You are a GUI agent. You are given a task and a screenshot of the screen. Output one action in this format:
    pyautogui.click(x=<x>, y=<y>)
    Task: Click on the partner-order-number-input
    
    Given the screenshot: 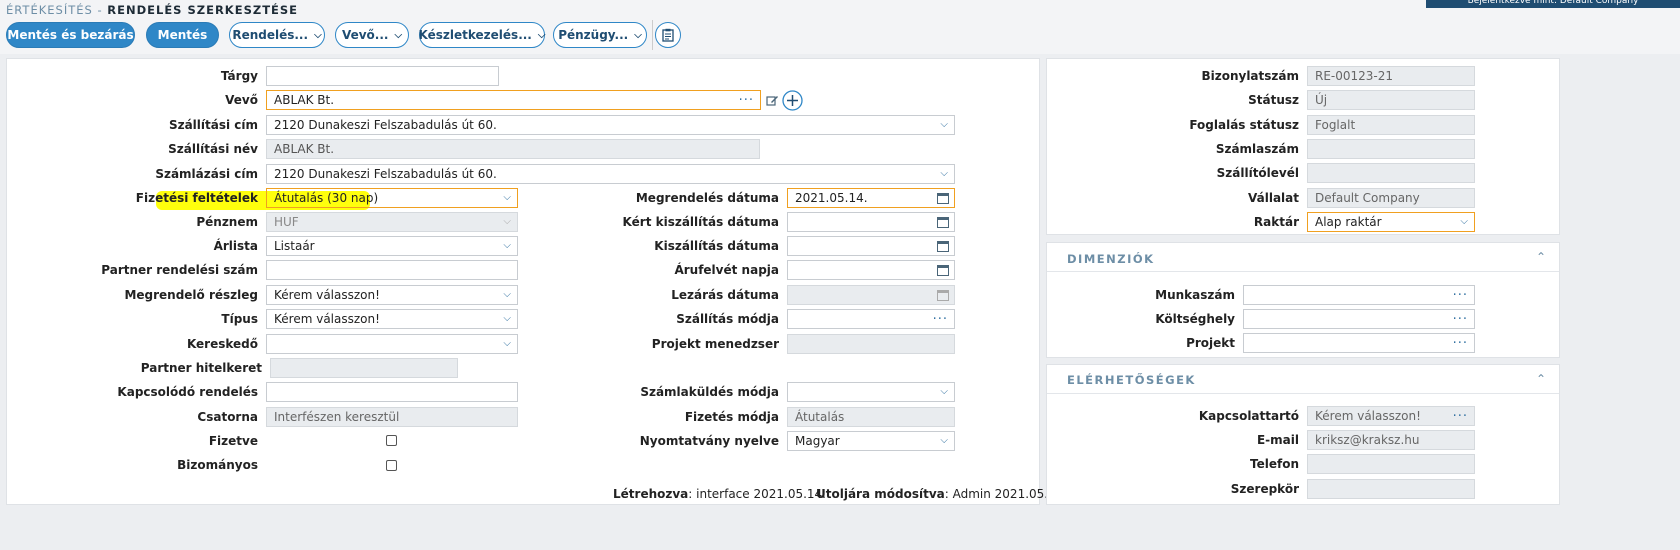 What is the action you would take?
    pyautogui.click(x=392, y=270)
    